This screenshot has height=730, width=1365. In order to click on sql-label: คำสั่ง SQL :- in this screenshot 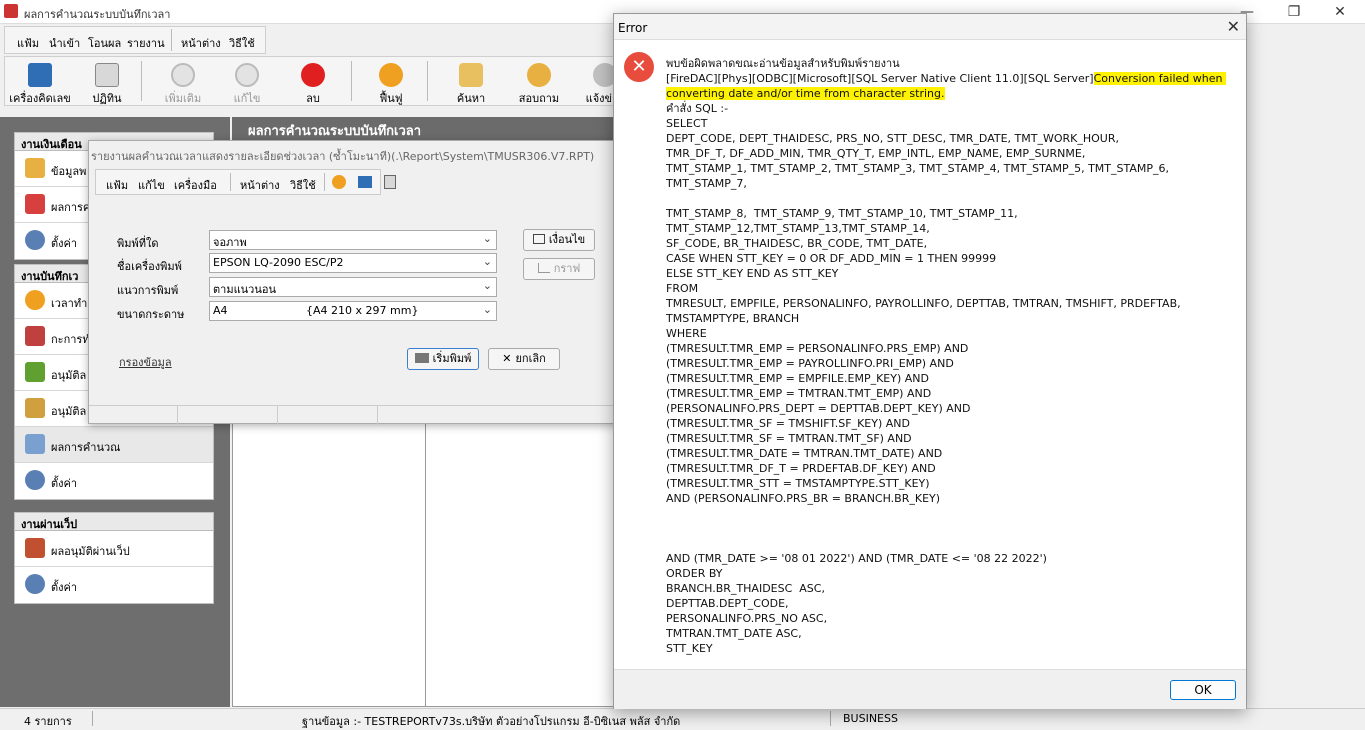, I will do `click(697, 108)`.